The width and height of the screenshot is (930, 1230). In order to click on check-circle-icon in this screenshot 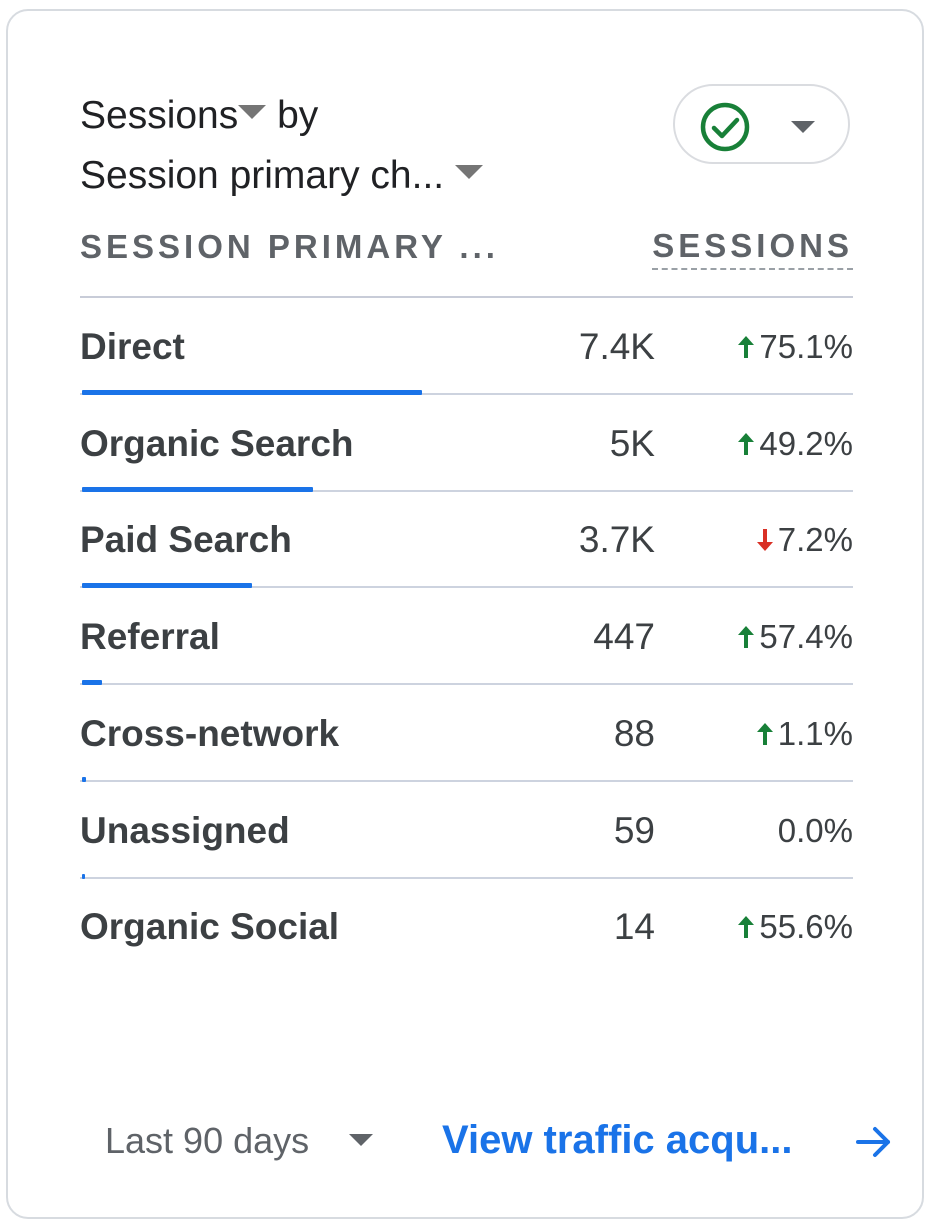, I will do `click(725, 129)`.